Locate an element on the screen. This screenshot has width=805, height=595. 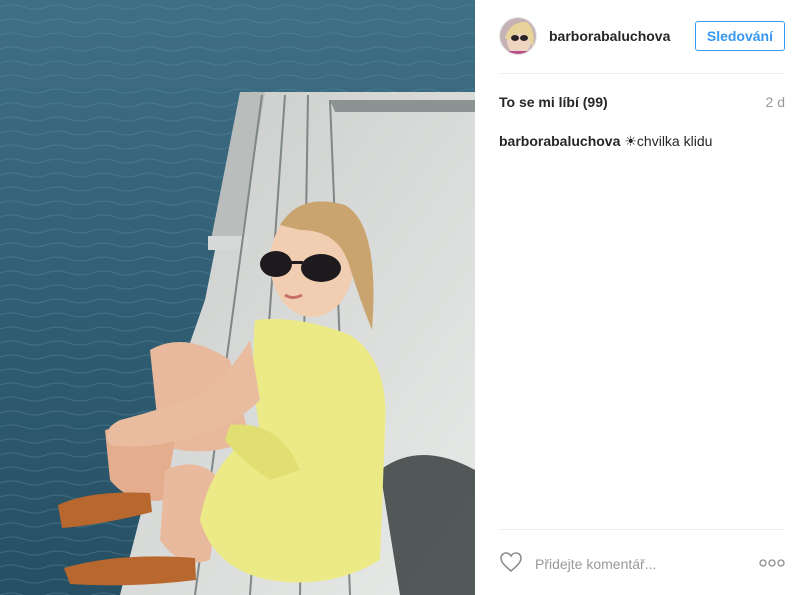
heart-outline-icon is located at coordinates (511, 564).